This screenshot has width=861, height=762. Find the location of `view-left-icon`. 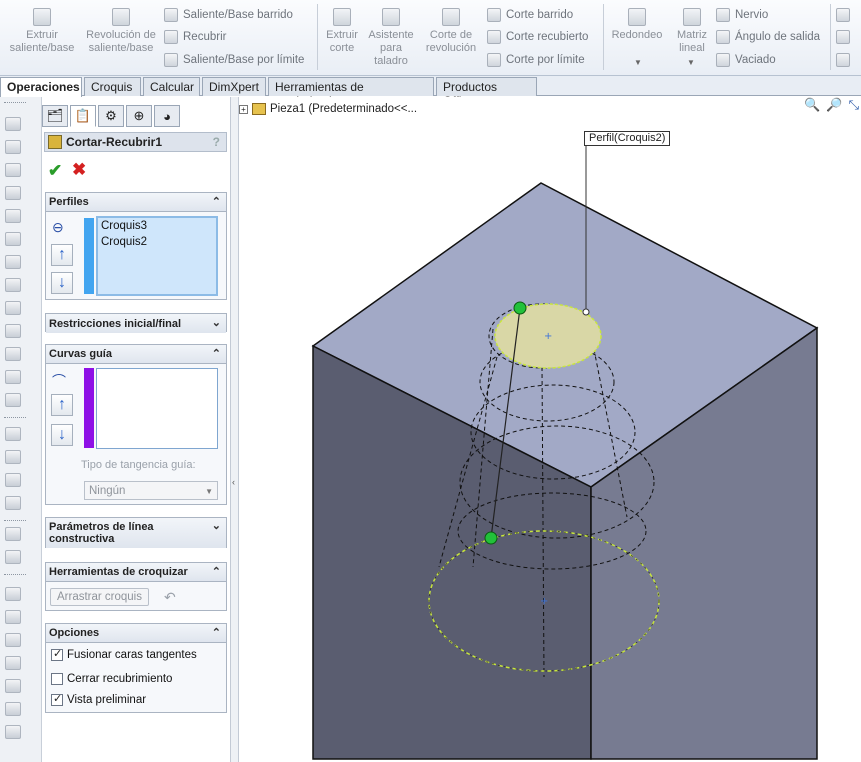

view-left-icon is located at coordinates (13, 640).